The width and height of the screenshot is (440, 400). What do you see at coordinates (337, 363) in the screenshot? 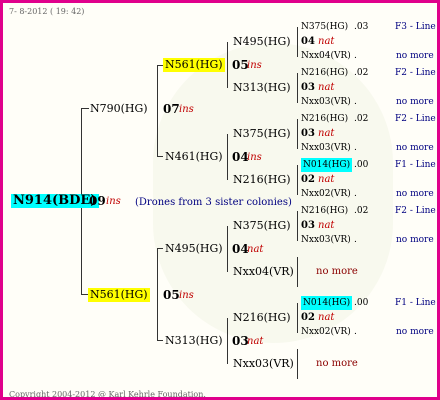
I see `nomore-1: no more` at bounding box center [337, 363].